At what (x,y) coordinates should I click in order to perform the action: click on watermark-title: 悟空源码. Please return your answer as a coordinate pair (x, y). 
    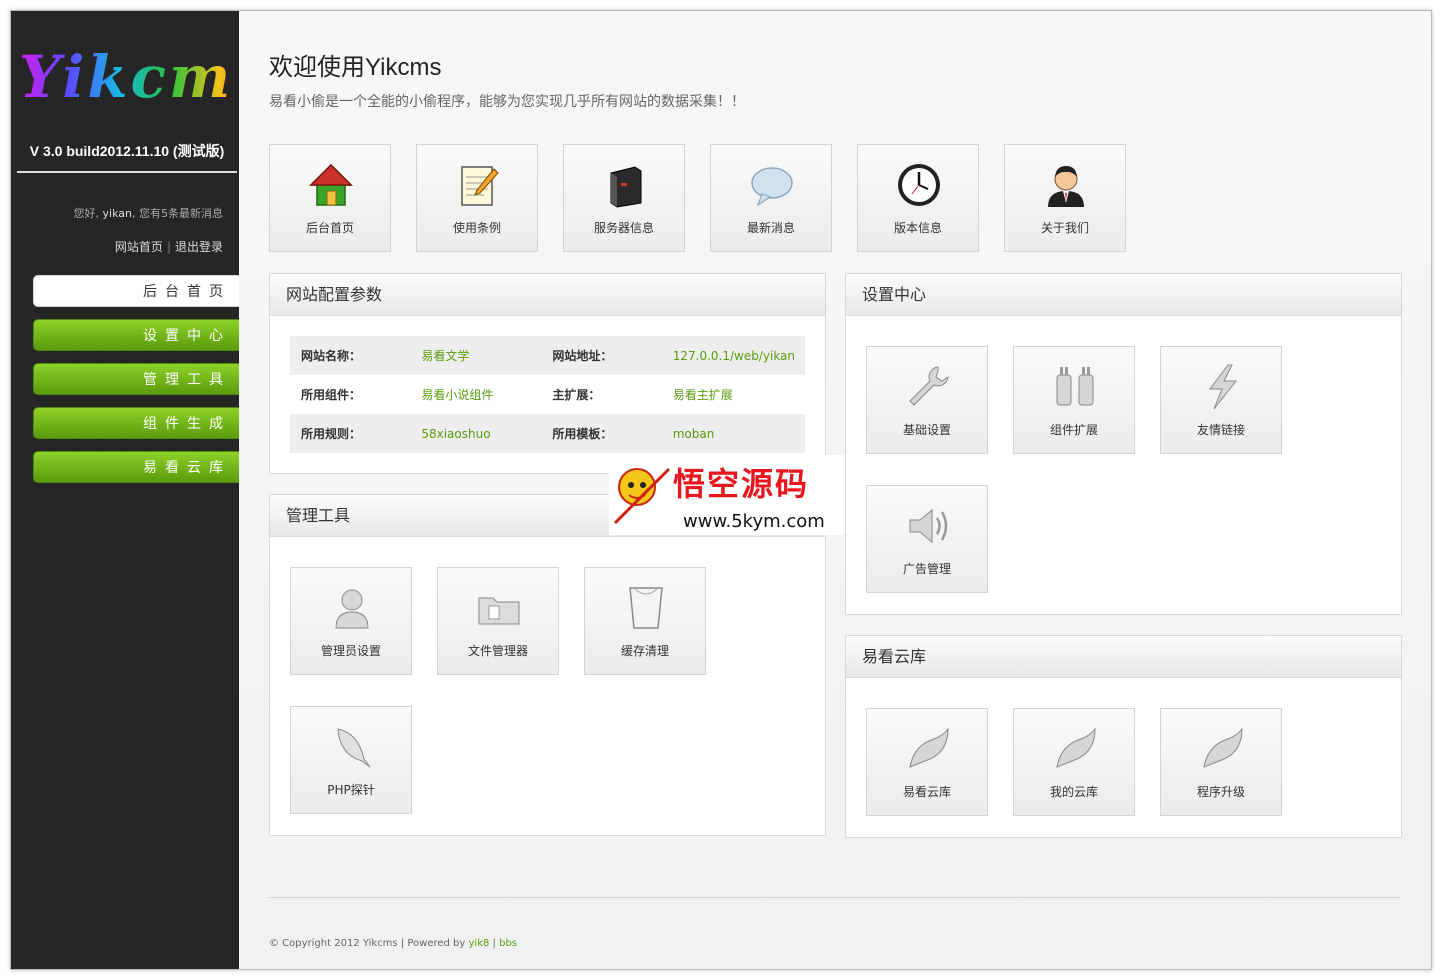
    Looking at the image, I should click on (741, 484).